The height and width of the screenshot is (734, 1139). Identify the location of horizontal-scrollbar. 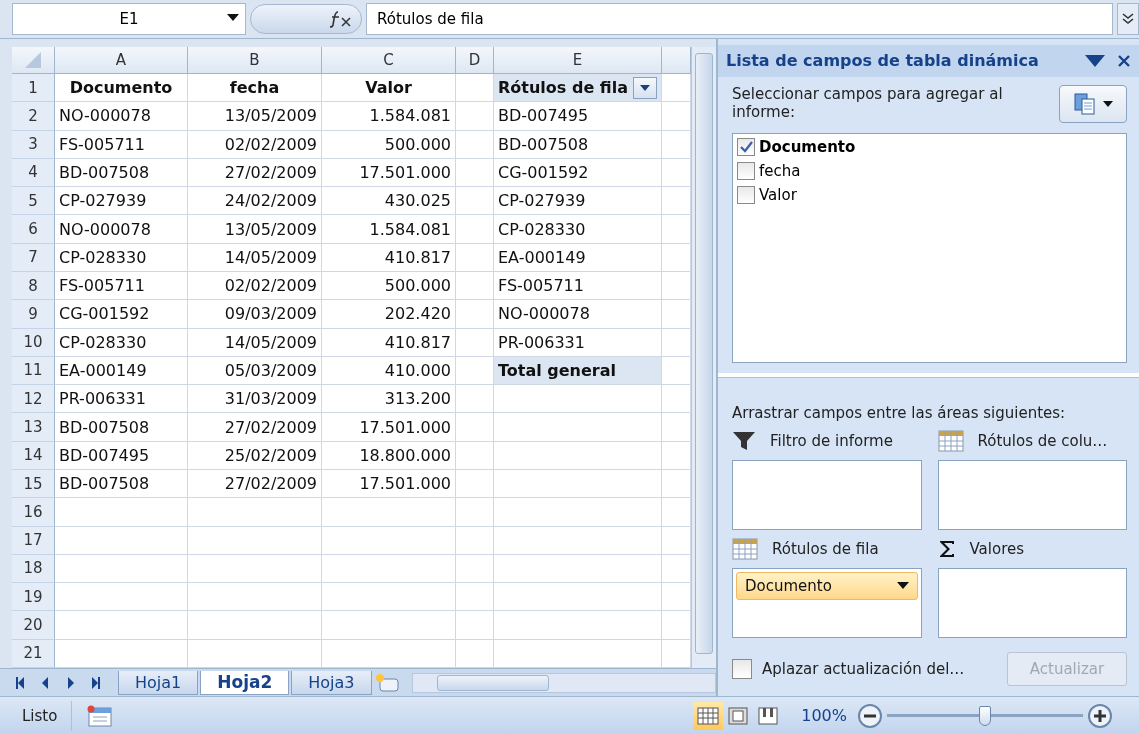
(563, 682).